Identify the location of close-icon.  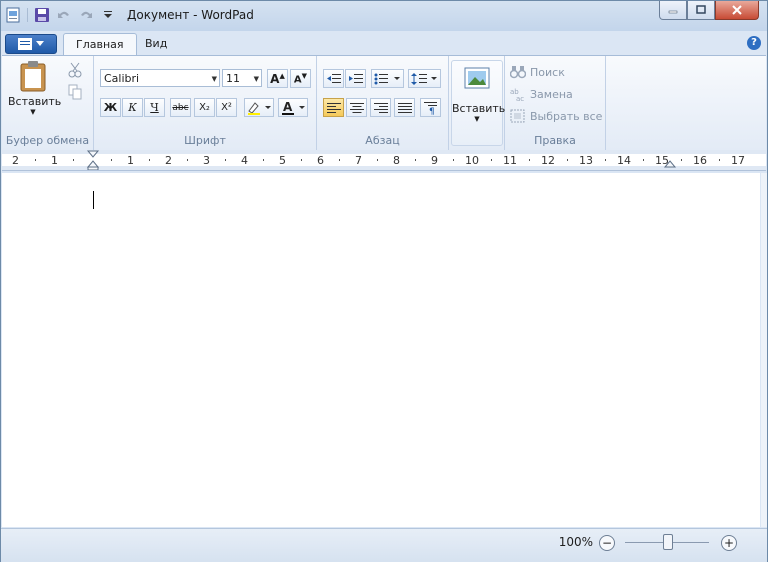
(737, 10).